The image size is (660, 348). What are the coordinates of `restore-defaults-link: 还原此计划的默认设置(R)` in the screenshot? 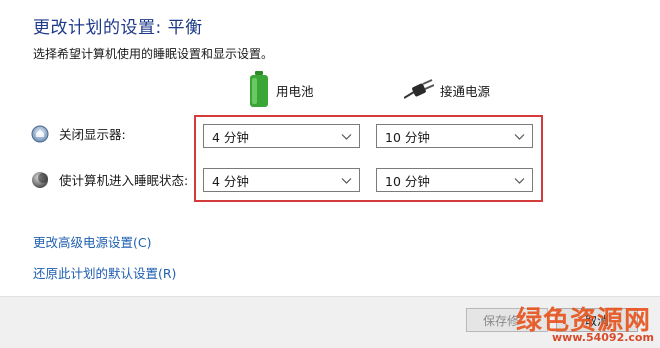 It's located at (104, 272).